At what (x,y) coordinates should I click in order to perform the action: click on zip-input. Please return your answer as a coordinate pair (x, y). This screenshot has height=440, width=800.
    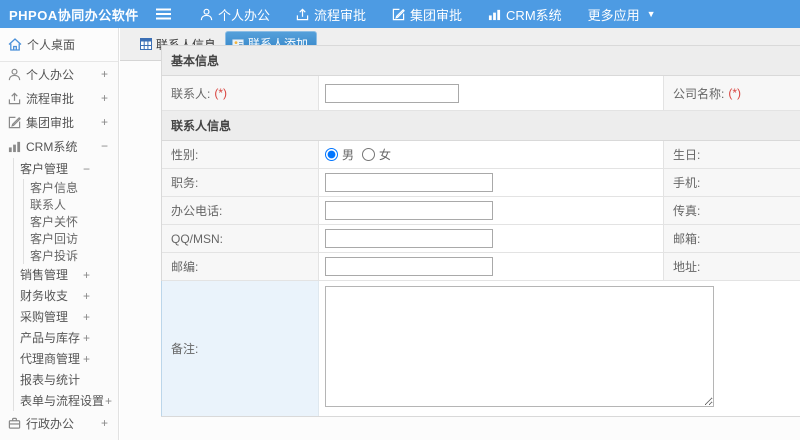
    Looking at the image, I should click on (409, 266).